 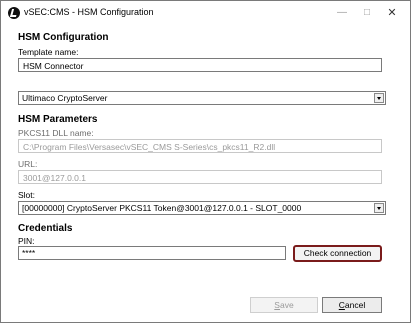 I want to click on pin-label: PIN:, so click(x=26, y=241).